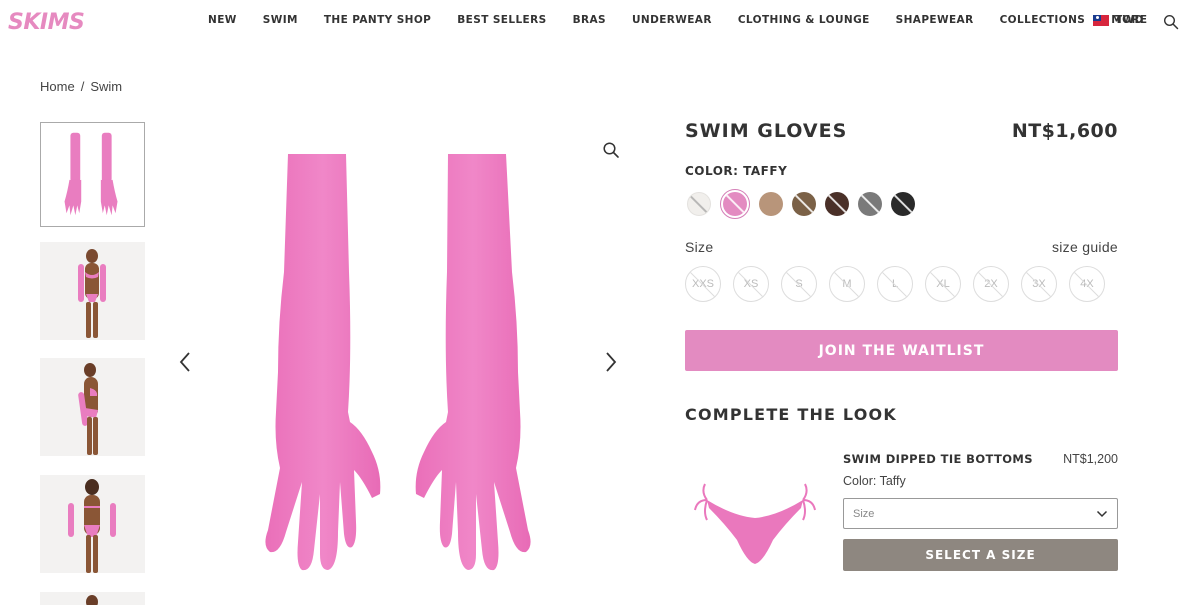  I want to click on size-option-xxs: XXS, so click(703, 284).